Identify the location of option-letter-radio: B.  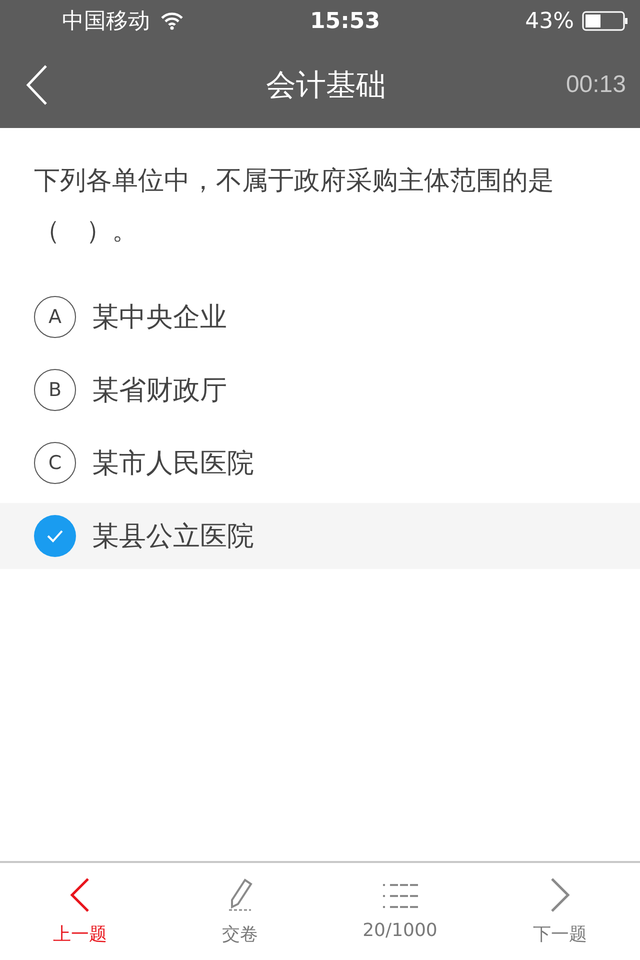
(55, 390).